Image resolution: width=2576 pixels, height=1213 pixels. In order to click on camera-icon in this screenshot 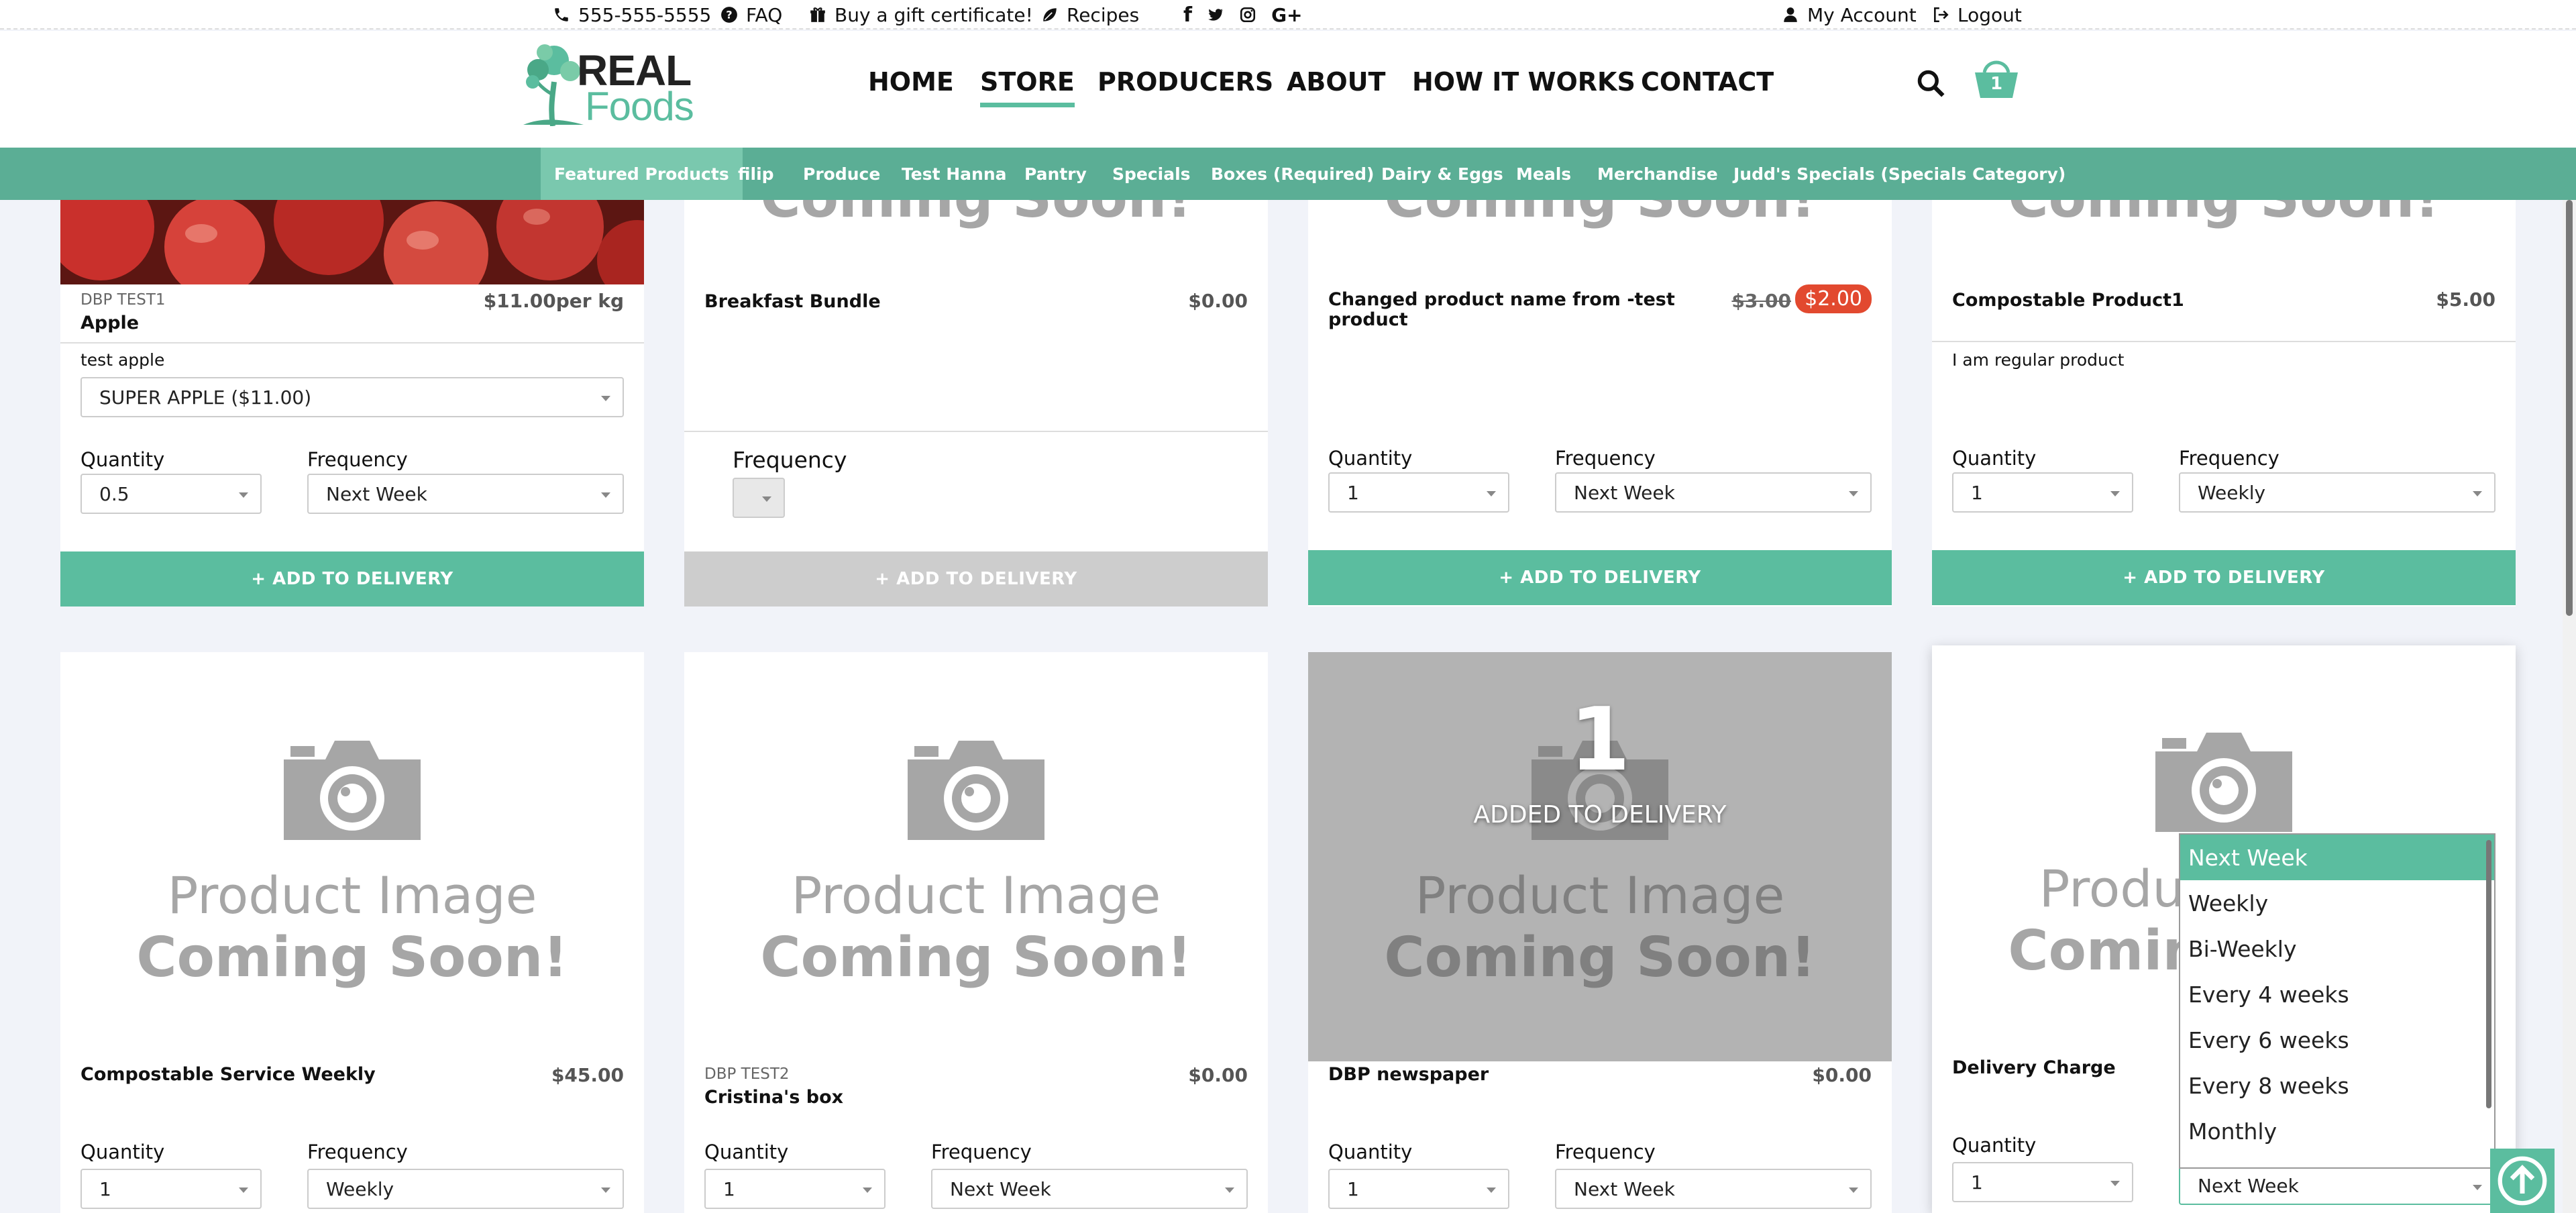, I will do `click(2223, 782)`.